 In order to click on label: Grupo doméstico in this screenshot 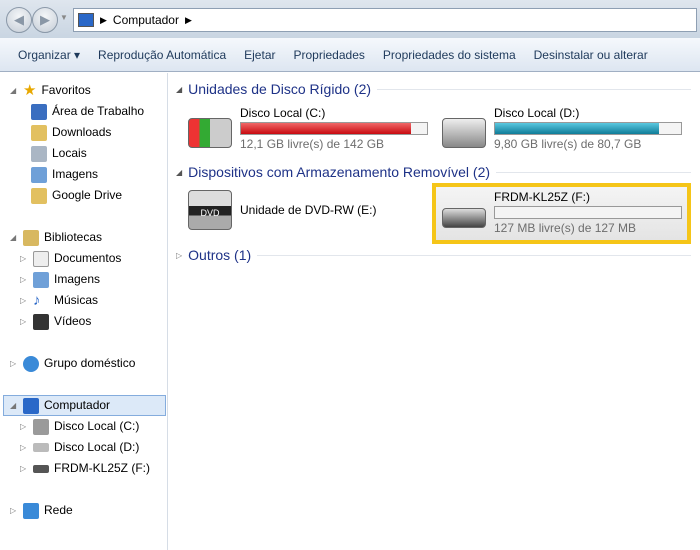, I will do `click(90, 363)`.